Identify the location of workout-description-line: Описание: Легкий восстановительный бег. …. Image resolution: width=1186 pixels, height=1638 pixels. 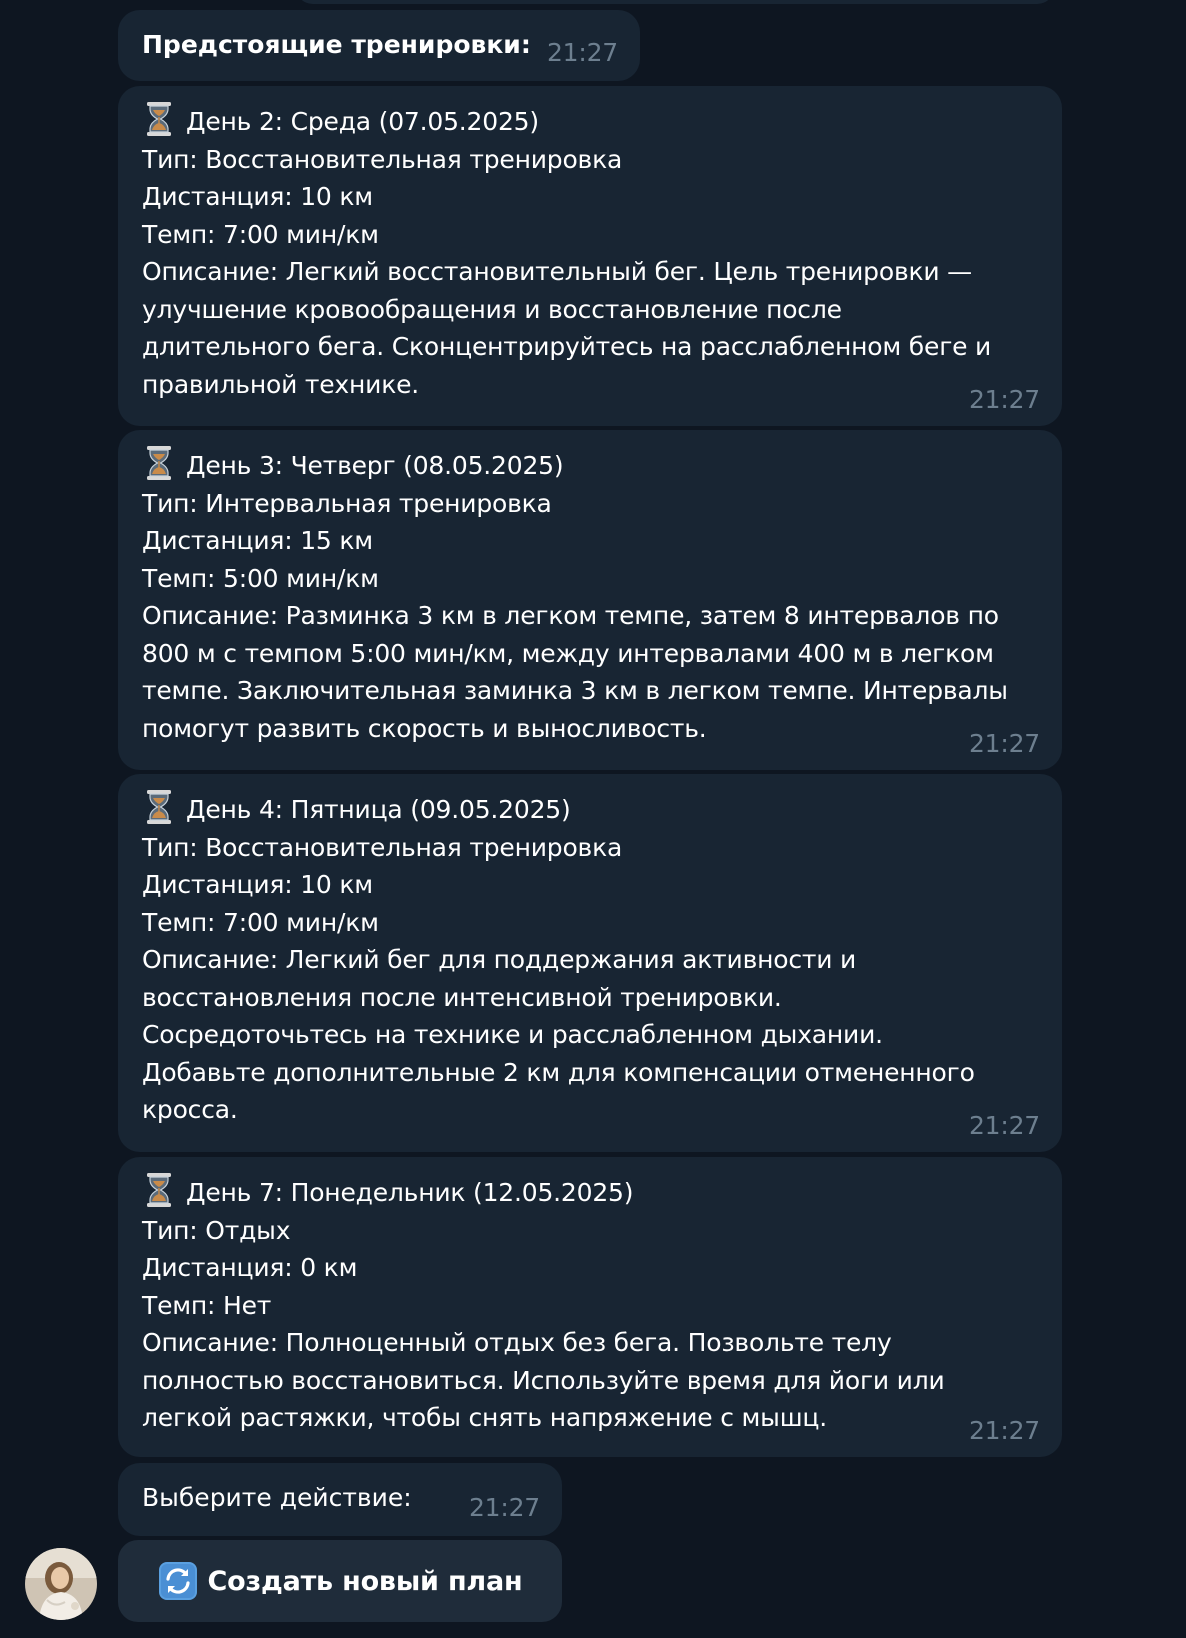
(557, 271).